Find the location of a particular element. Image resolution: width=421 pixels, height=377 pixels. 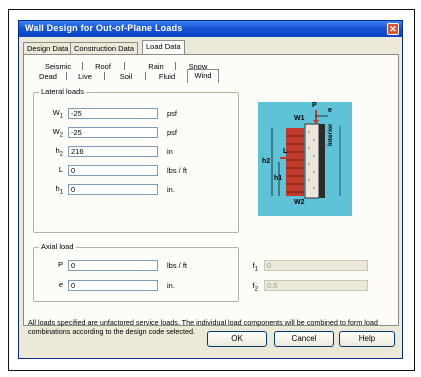

subtab-fluid: Fluid is located at coordinates (167, 76).